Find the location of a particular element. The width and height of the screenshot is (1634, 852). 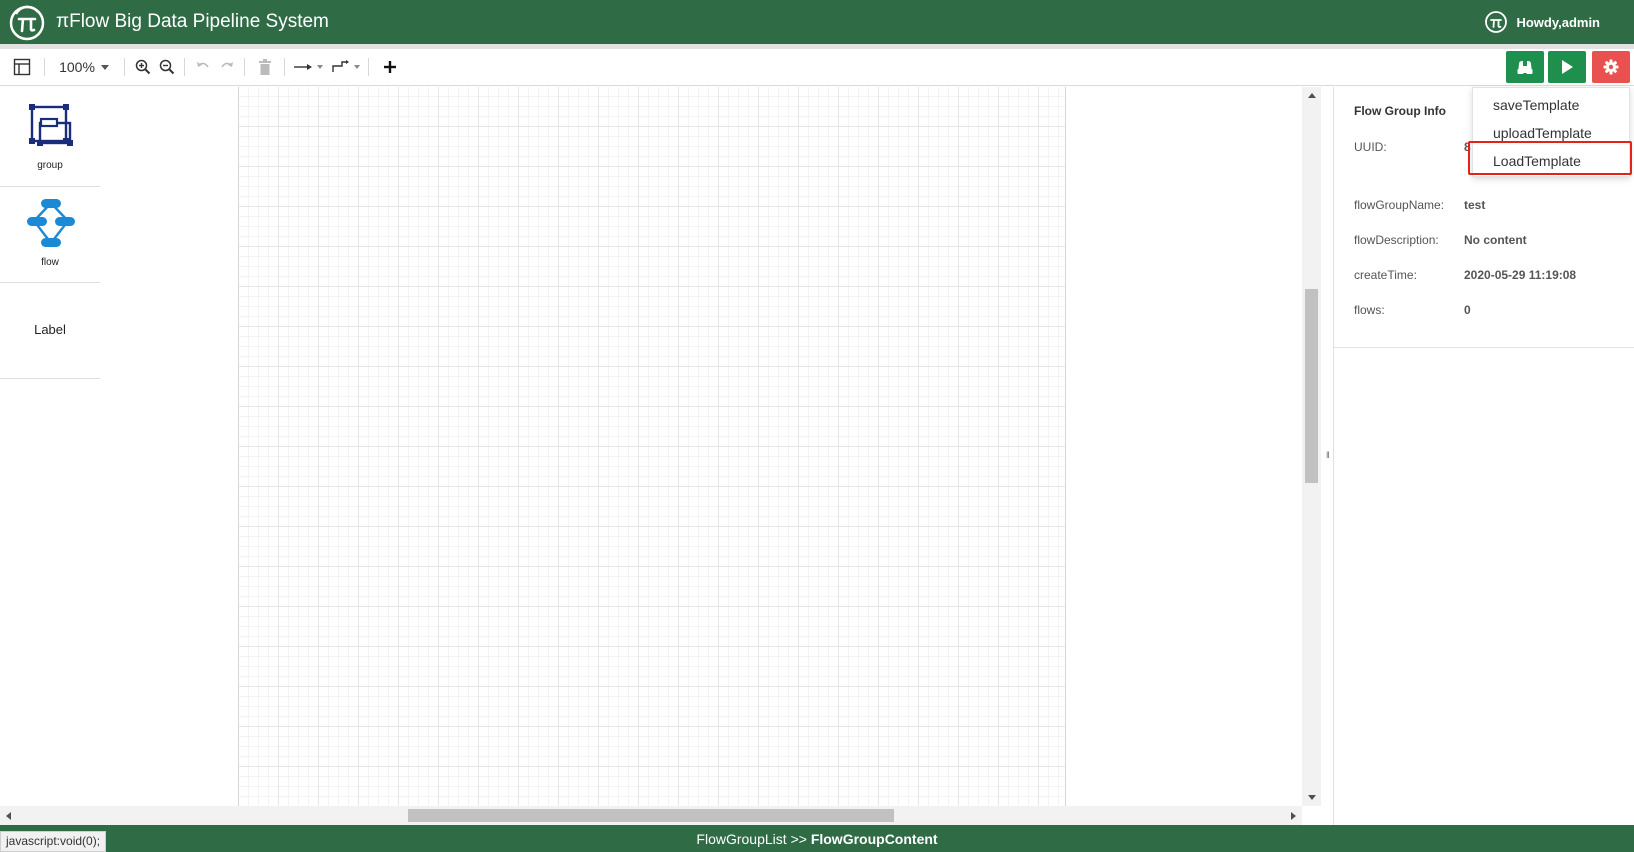

format-panel-button is located at coordinates (22, 67).